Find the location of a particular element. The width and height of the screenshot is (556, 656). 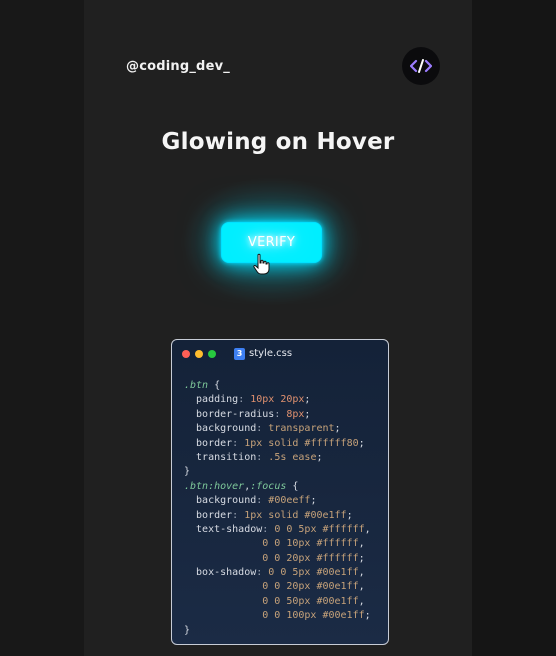

close-dot-icon is located at coordinates (186, 354).